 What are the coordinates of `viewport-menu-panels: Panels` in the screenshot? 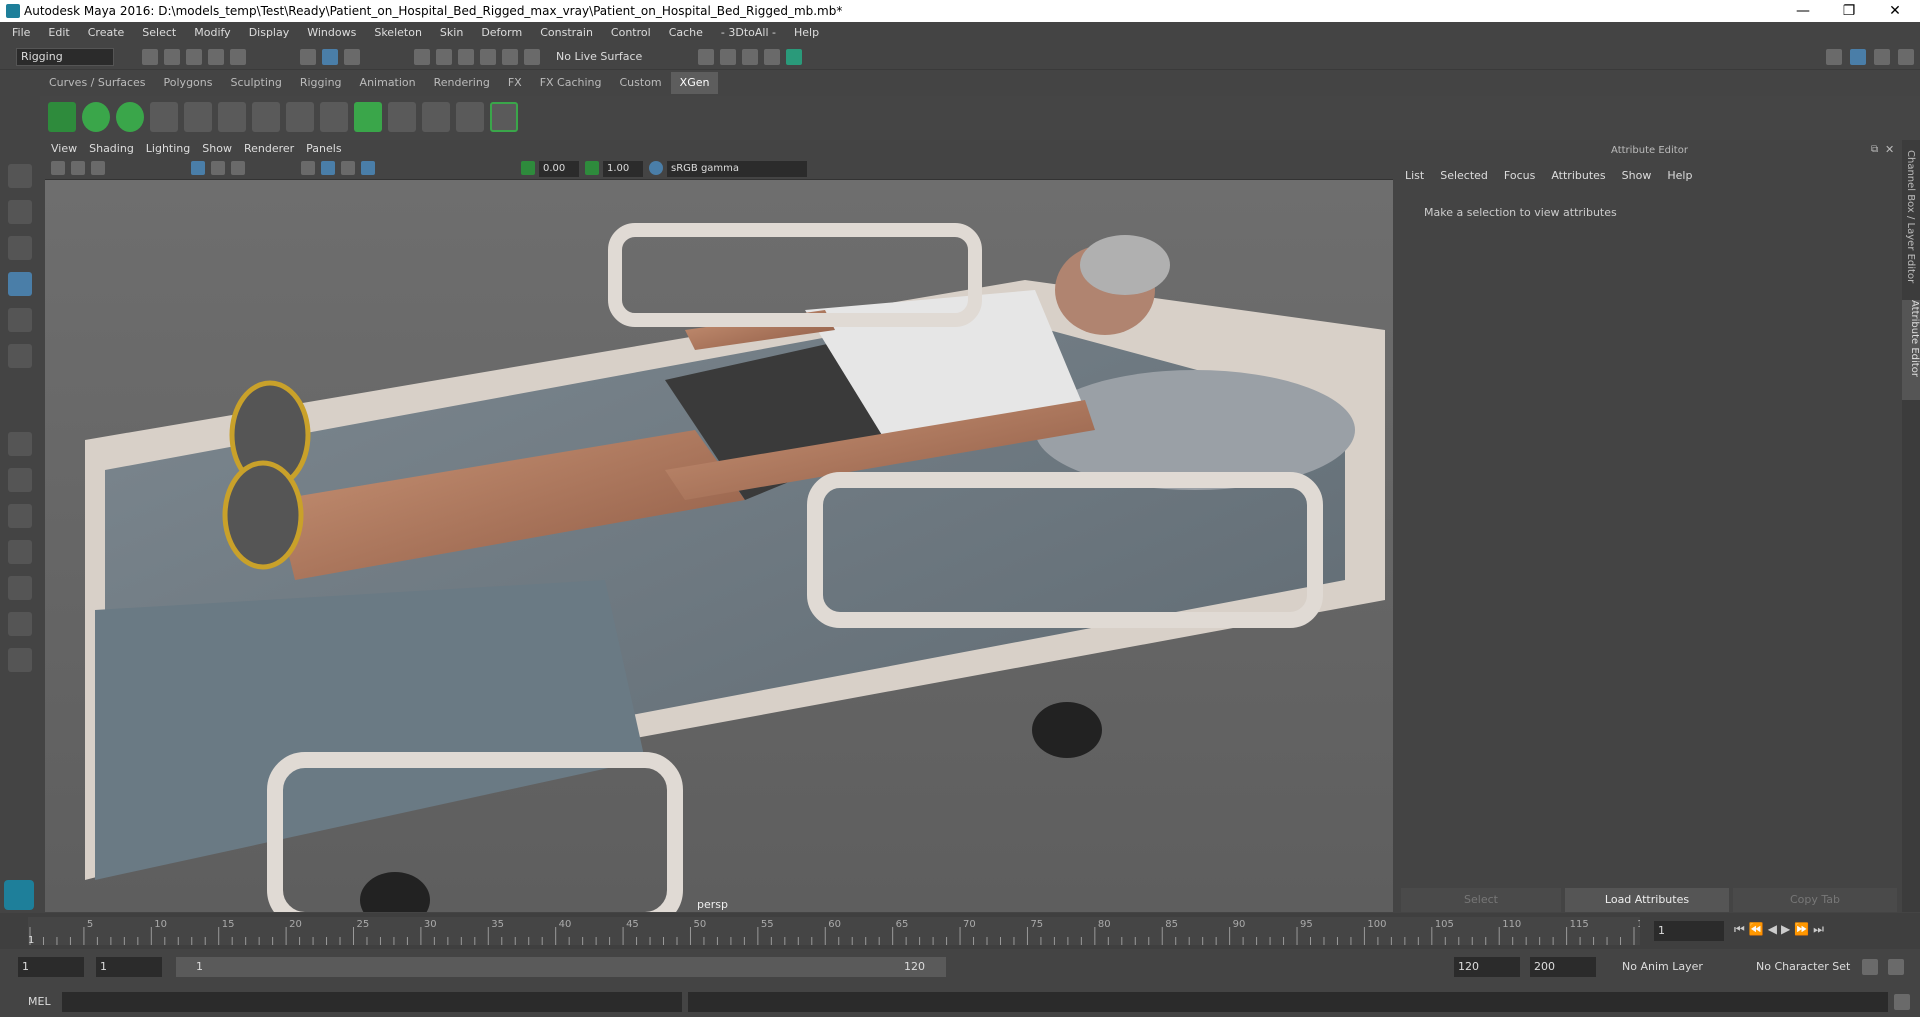 It's located at (323, 148).